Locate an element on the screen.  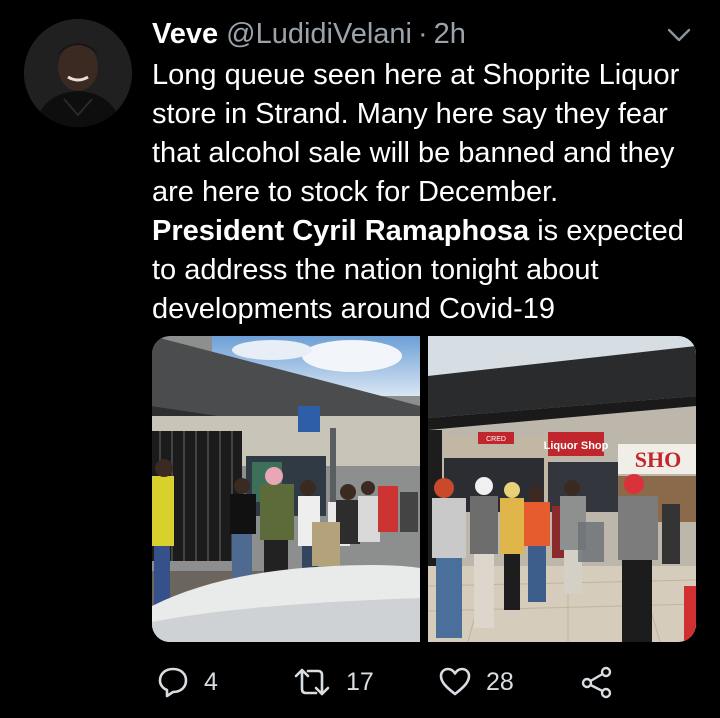
author-handle: @LudidiVelani is located at coordinates (319, 34).